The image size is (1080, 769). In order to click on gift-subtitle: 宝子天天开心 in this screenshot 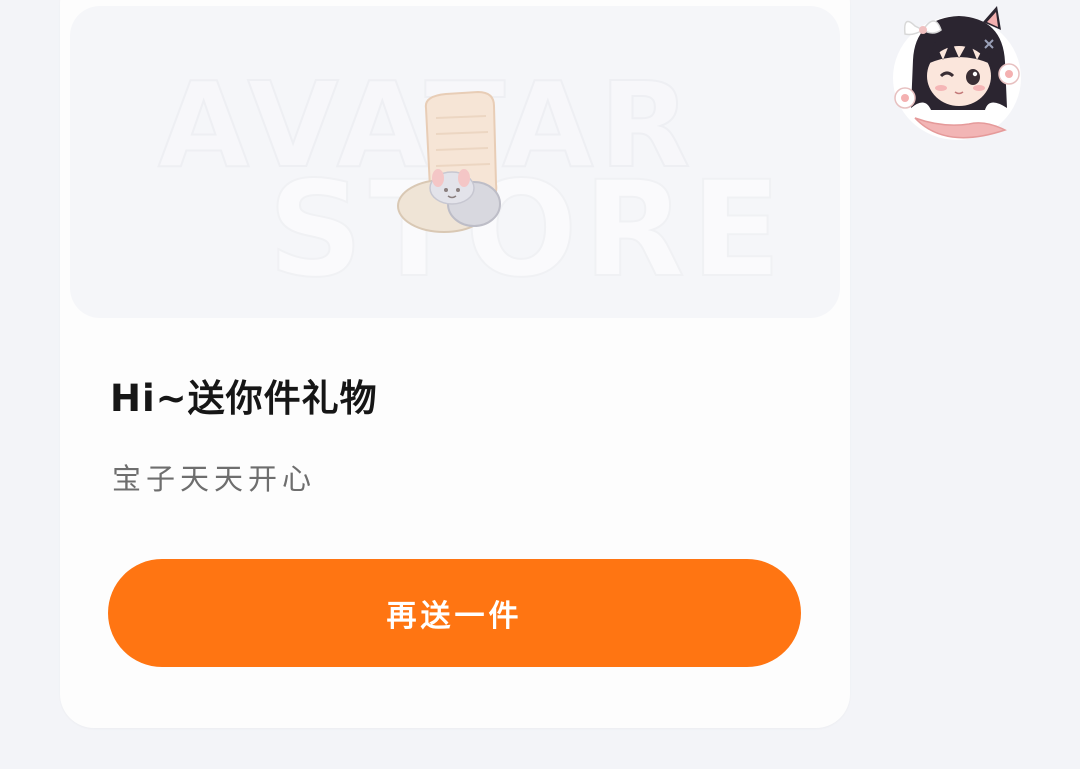, I will do `click(214, 479)`.